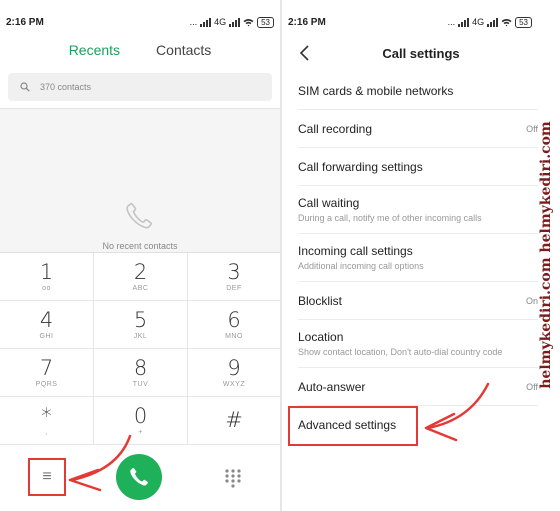  What do you see at coordinates (140, 22) in the screenshot?
I see `status-bar: 2:16 PM ... 4G 53` at bounding box center [140, 22].